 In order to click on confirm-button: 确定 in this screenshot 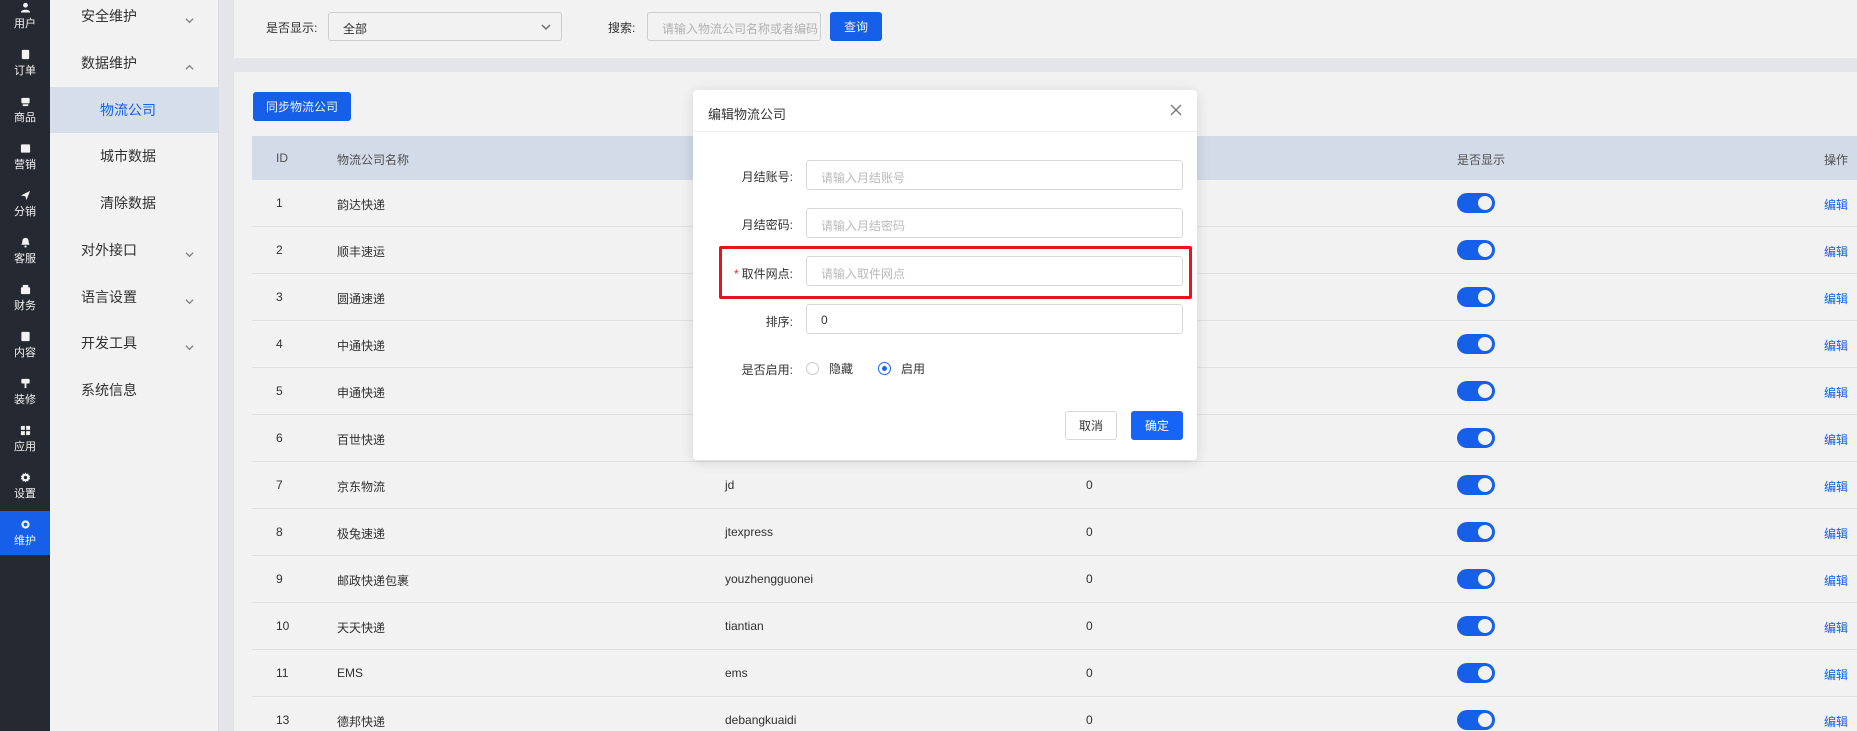, I will do `click(1157, 425)`.